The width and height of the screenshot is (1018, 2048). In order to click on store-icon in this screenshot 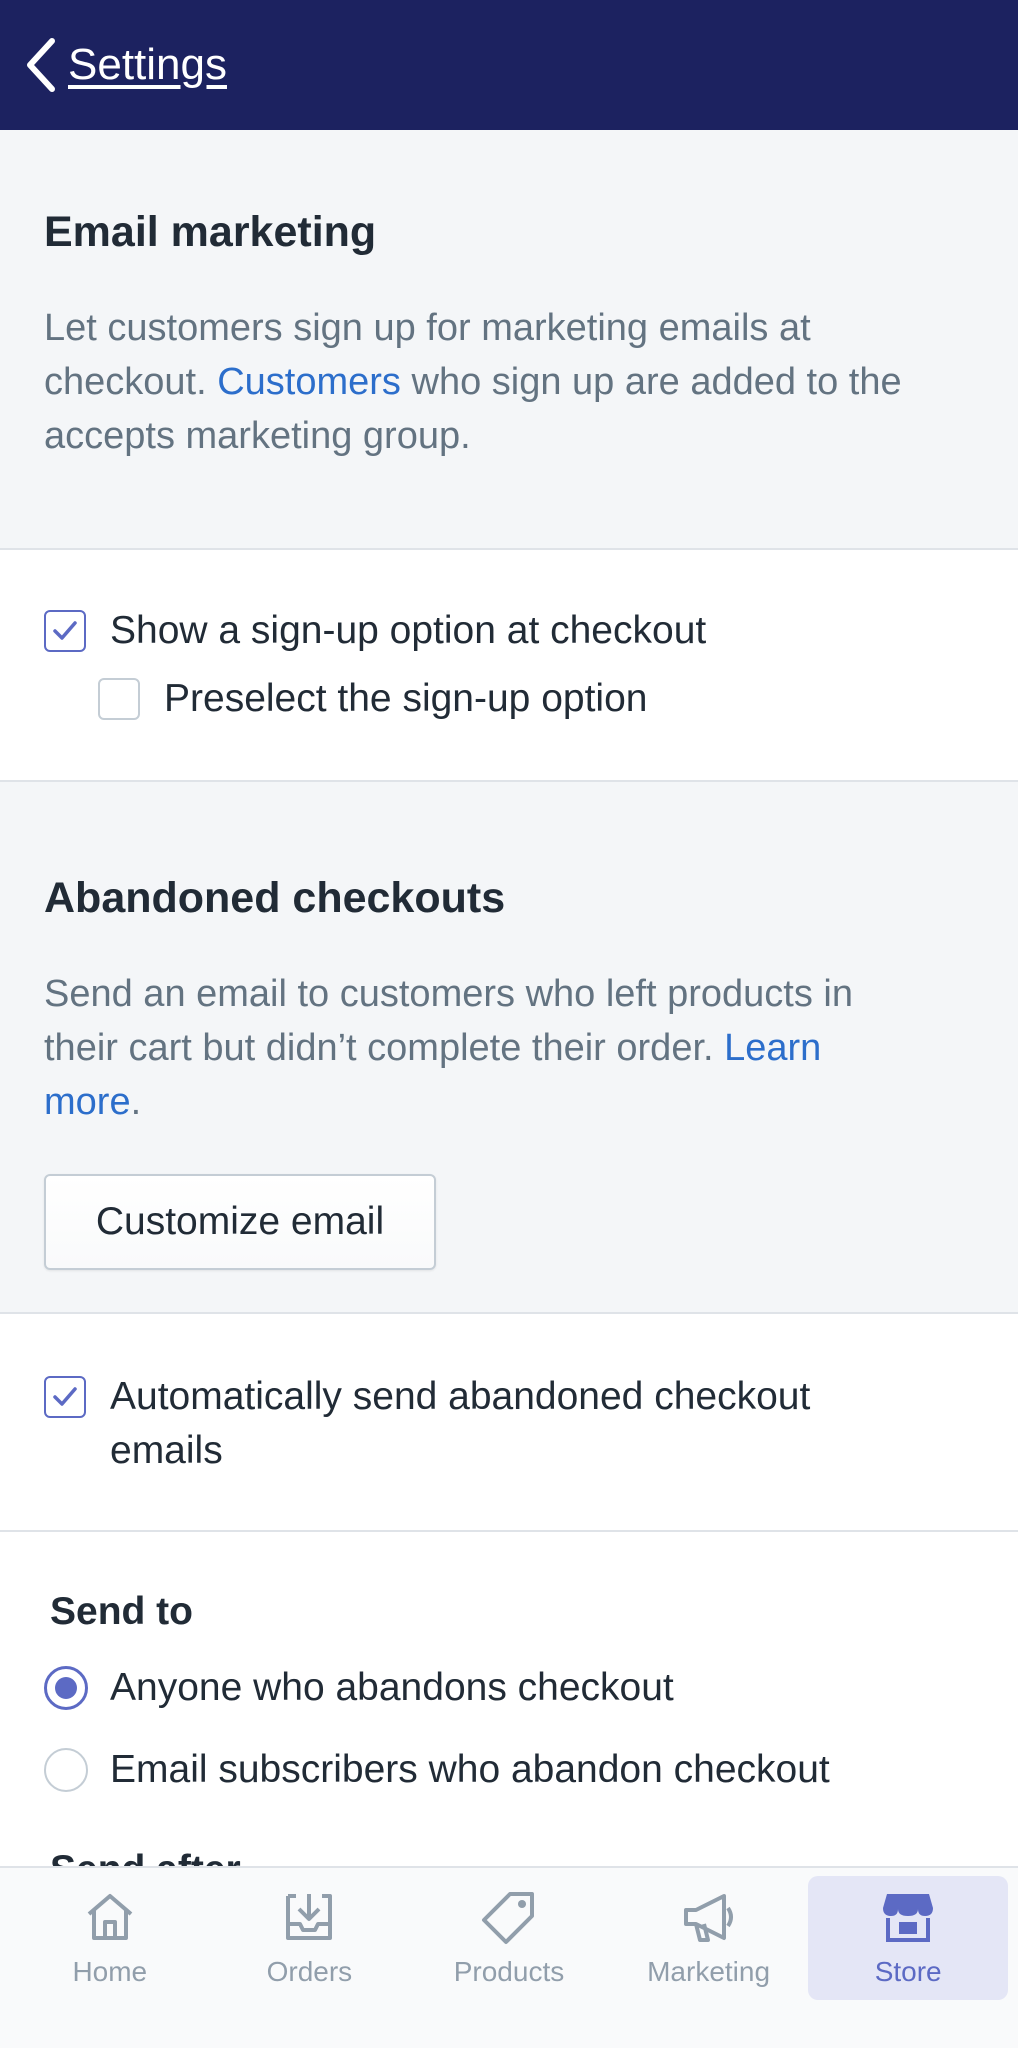, I will do `click(908, 1918)`.